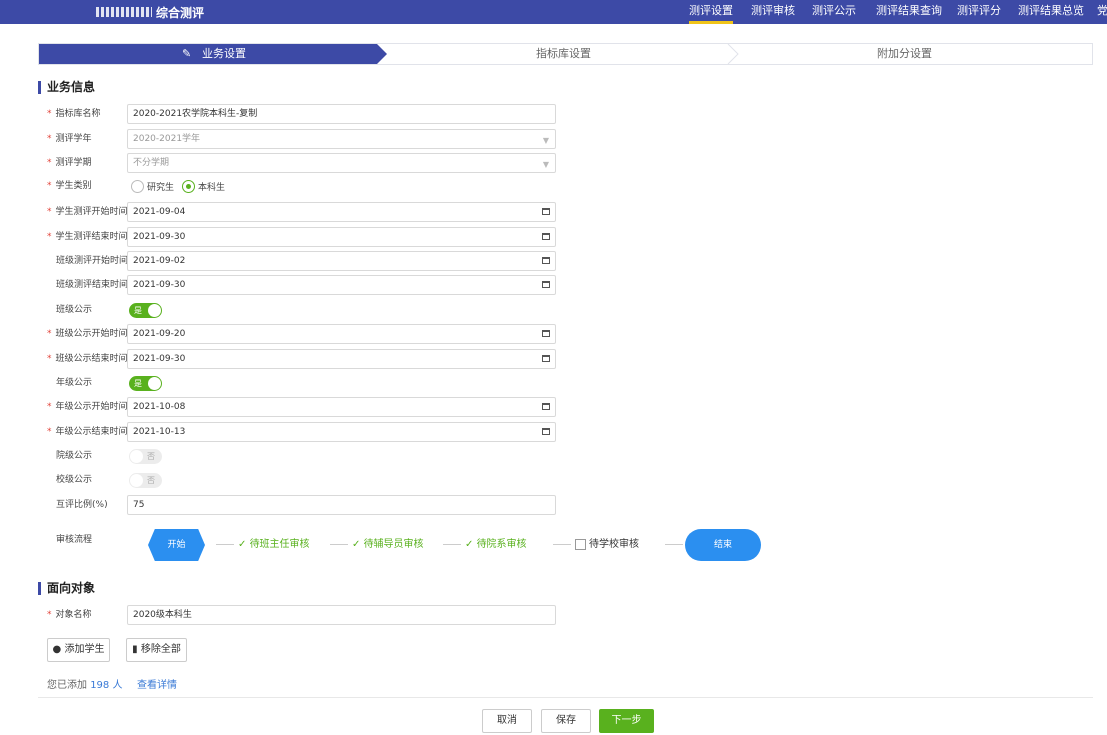 The width and height of the screenshot is (1107, 735). I want to click on button-label: 移除全部, so click(160, 649).